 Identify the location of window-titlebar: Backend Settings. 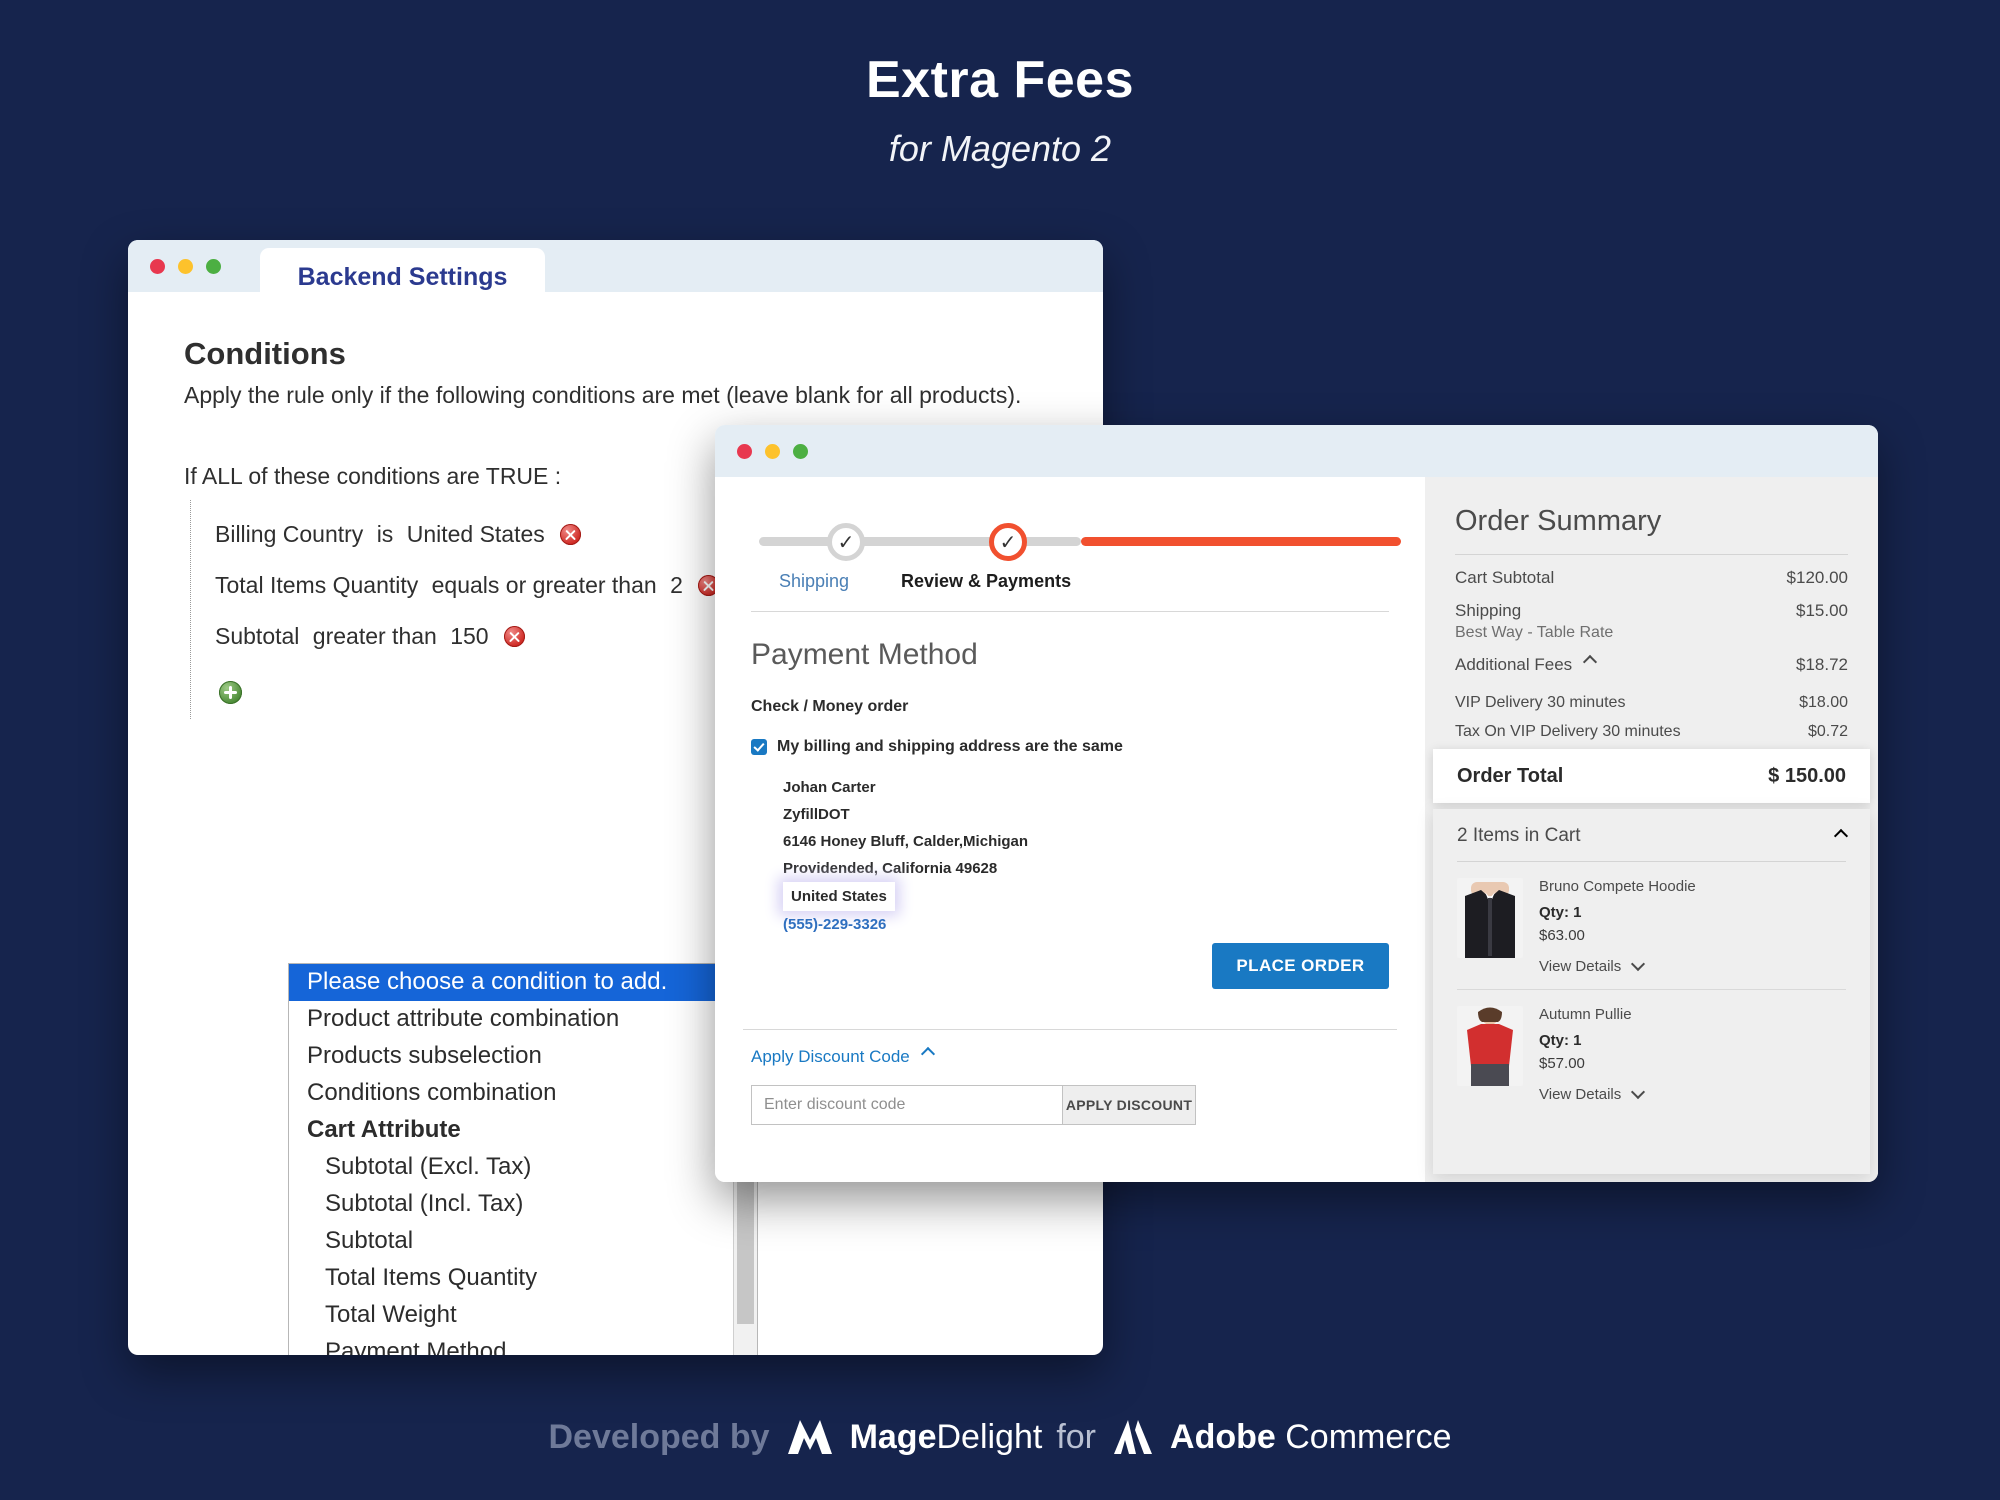
(615, 273).